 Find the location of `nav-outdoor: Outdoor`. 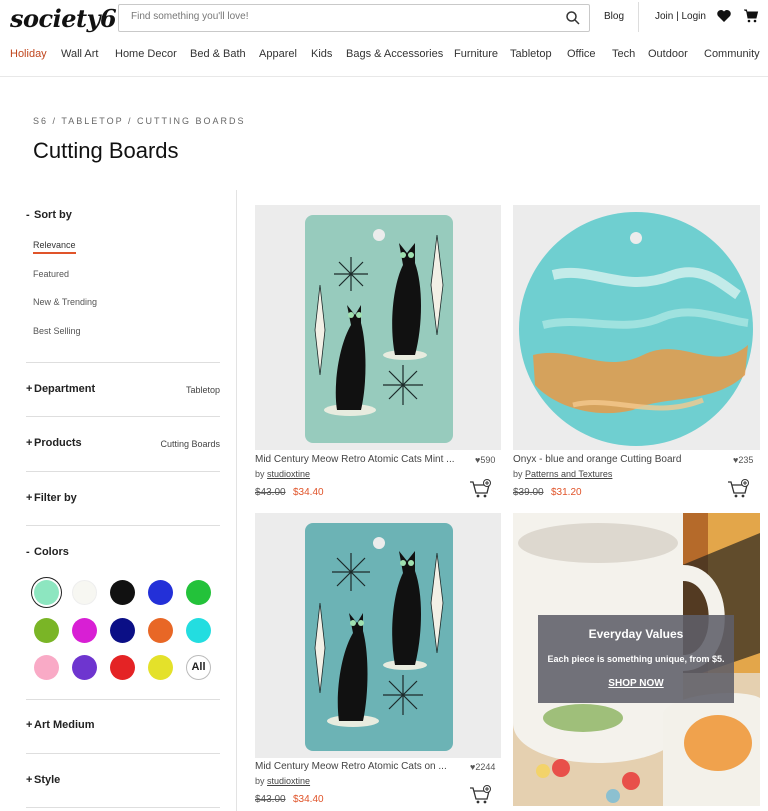

nav-outdoor: Outdoor is located at coordinates (668, 54).